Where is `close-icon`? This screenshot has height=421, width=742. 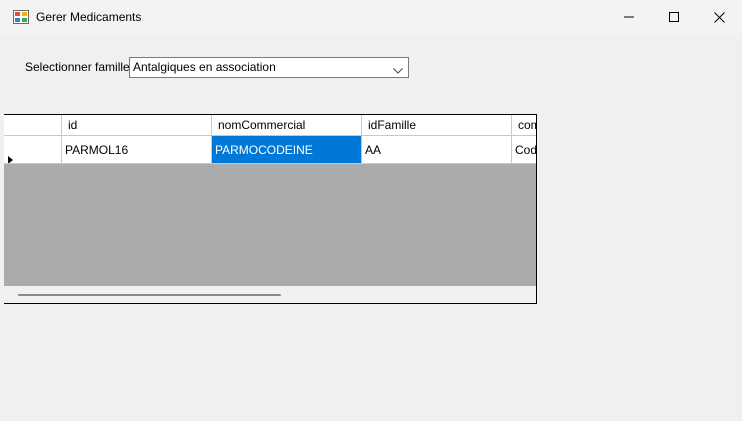 close-icon is located at coordinates (719, 17).